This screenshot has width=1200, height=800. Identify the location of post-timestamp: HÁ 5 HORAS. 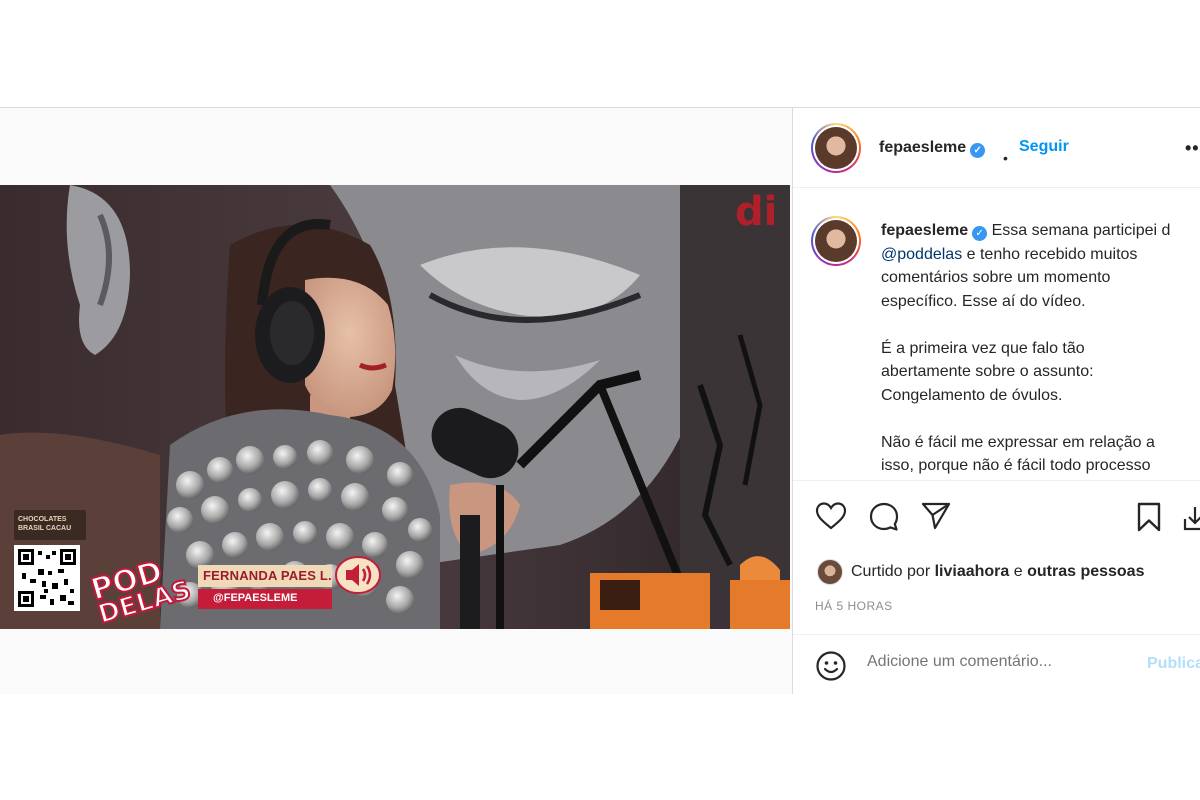
(854, 606).